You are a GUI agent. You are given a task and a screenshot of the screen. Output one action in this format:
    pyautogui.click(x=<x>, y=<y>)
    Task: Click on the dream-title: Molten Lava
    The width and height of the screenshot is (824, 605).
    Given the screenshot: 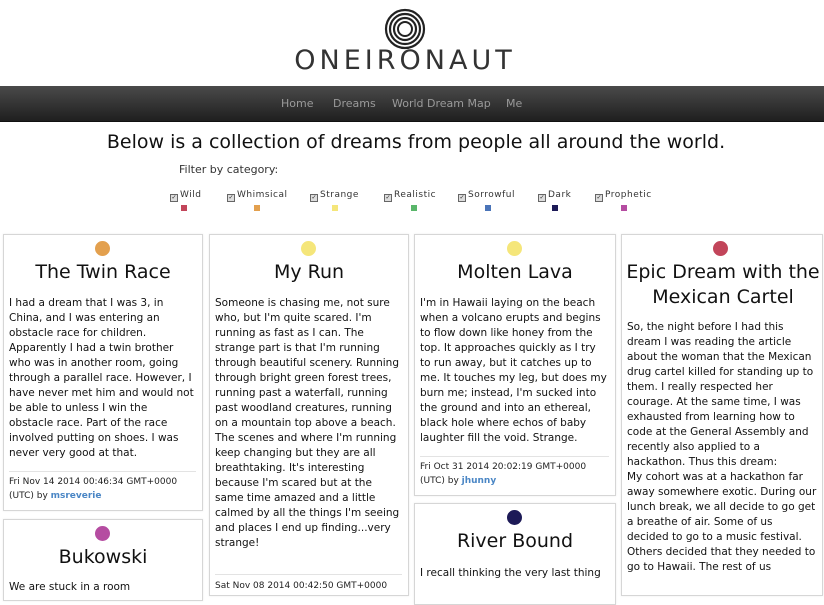 What is the action you would take?
    pyautogui.click(x=515, y=272)
    